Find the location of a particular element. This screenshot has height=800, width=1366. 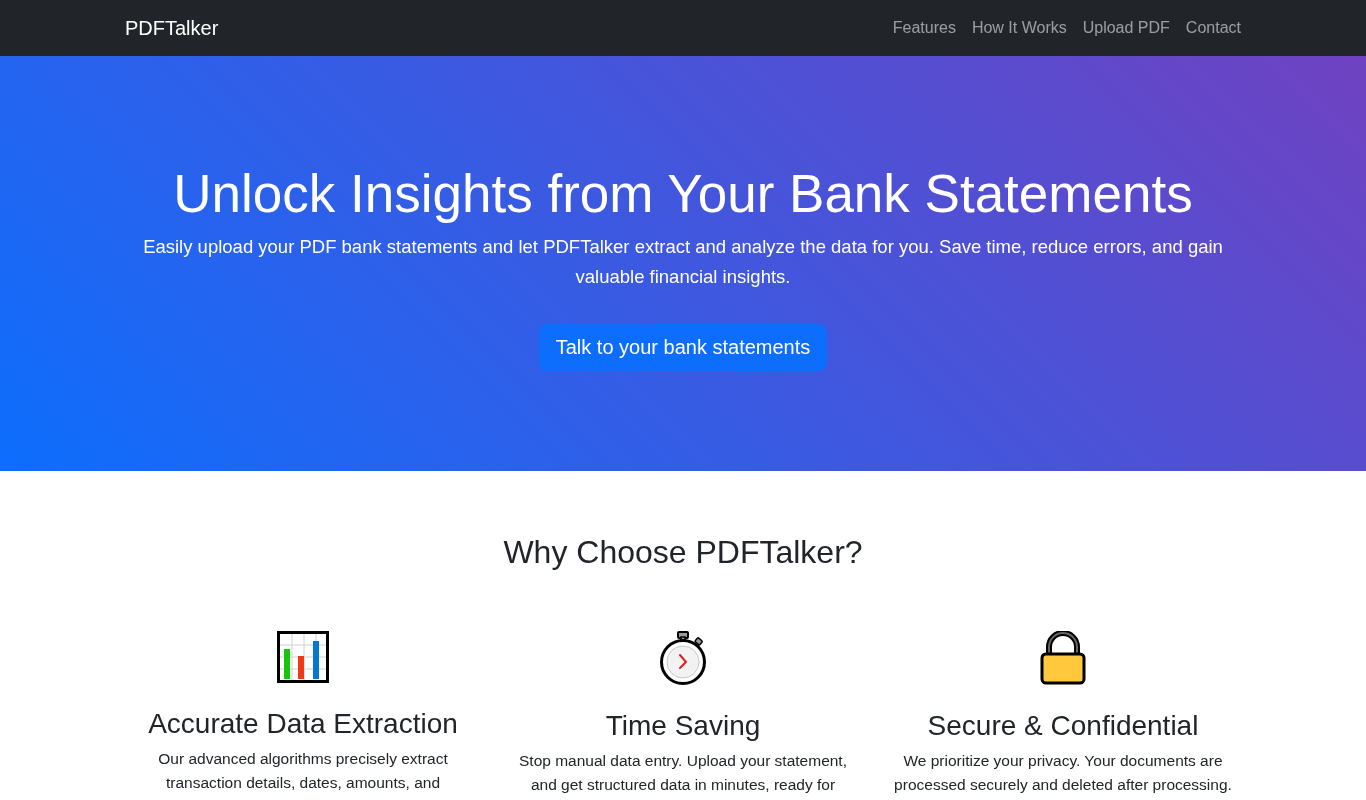

nav-link: How It Works is located at coordinates (1019, 28).